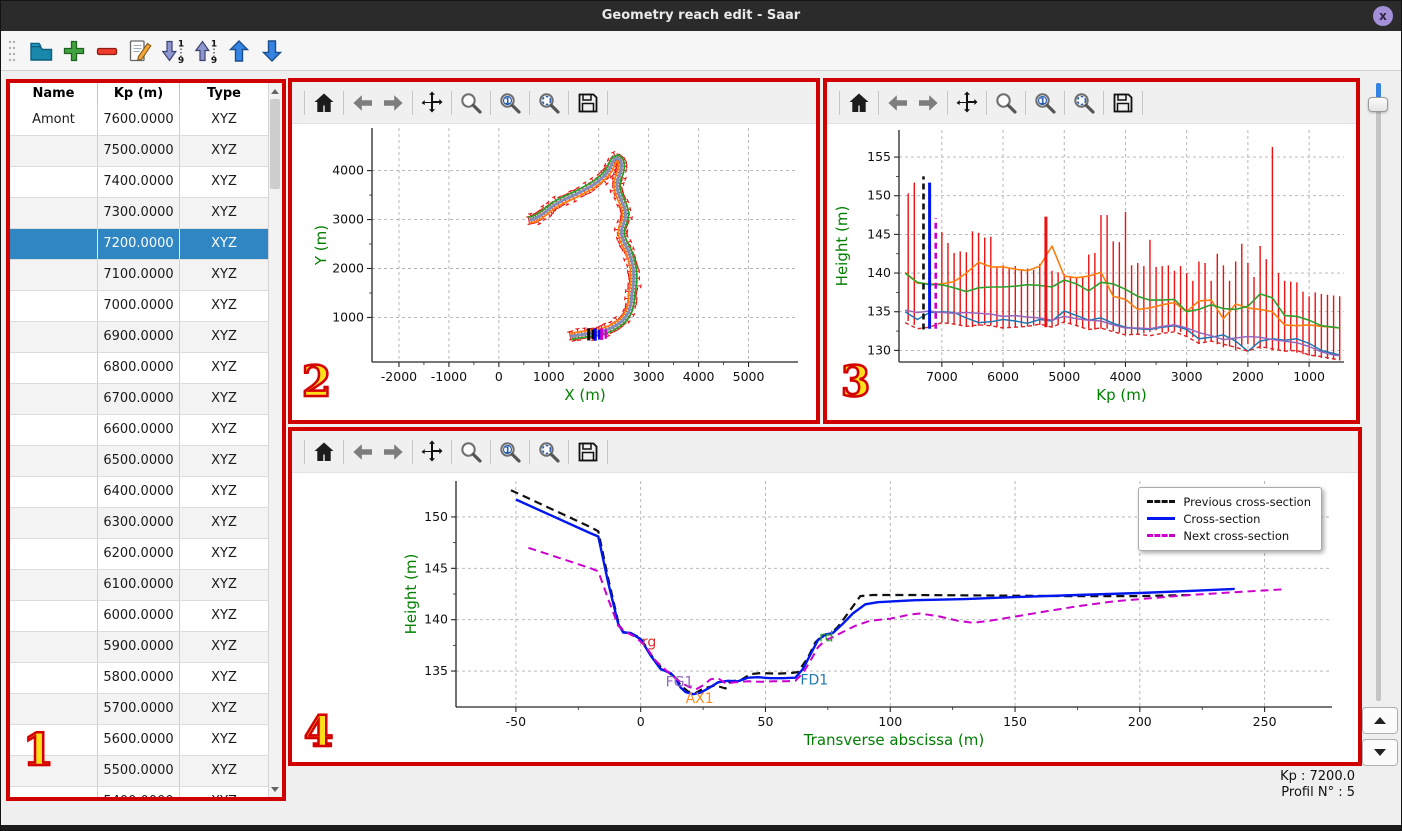  I want to click on column-header-kp: Kp (m), so click(139, 94).